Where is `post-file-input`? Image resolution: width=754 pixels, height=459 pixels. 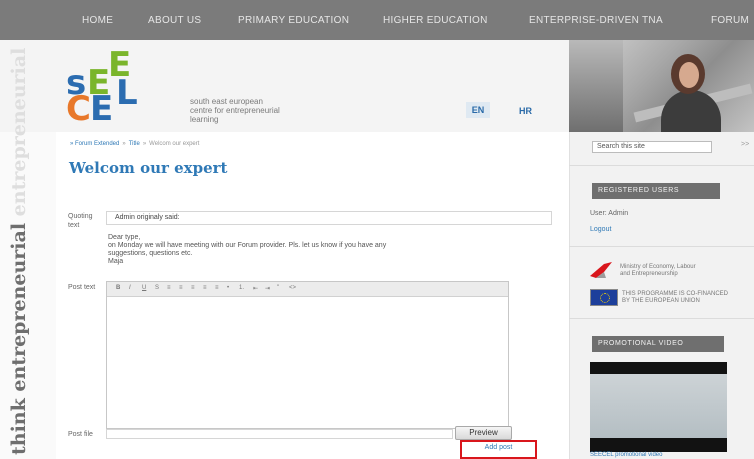
post-file-input is located at coordinates (279, 434).